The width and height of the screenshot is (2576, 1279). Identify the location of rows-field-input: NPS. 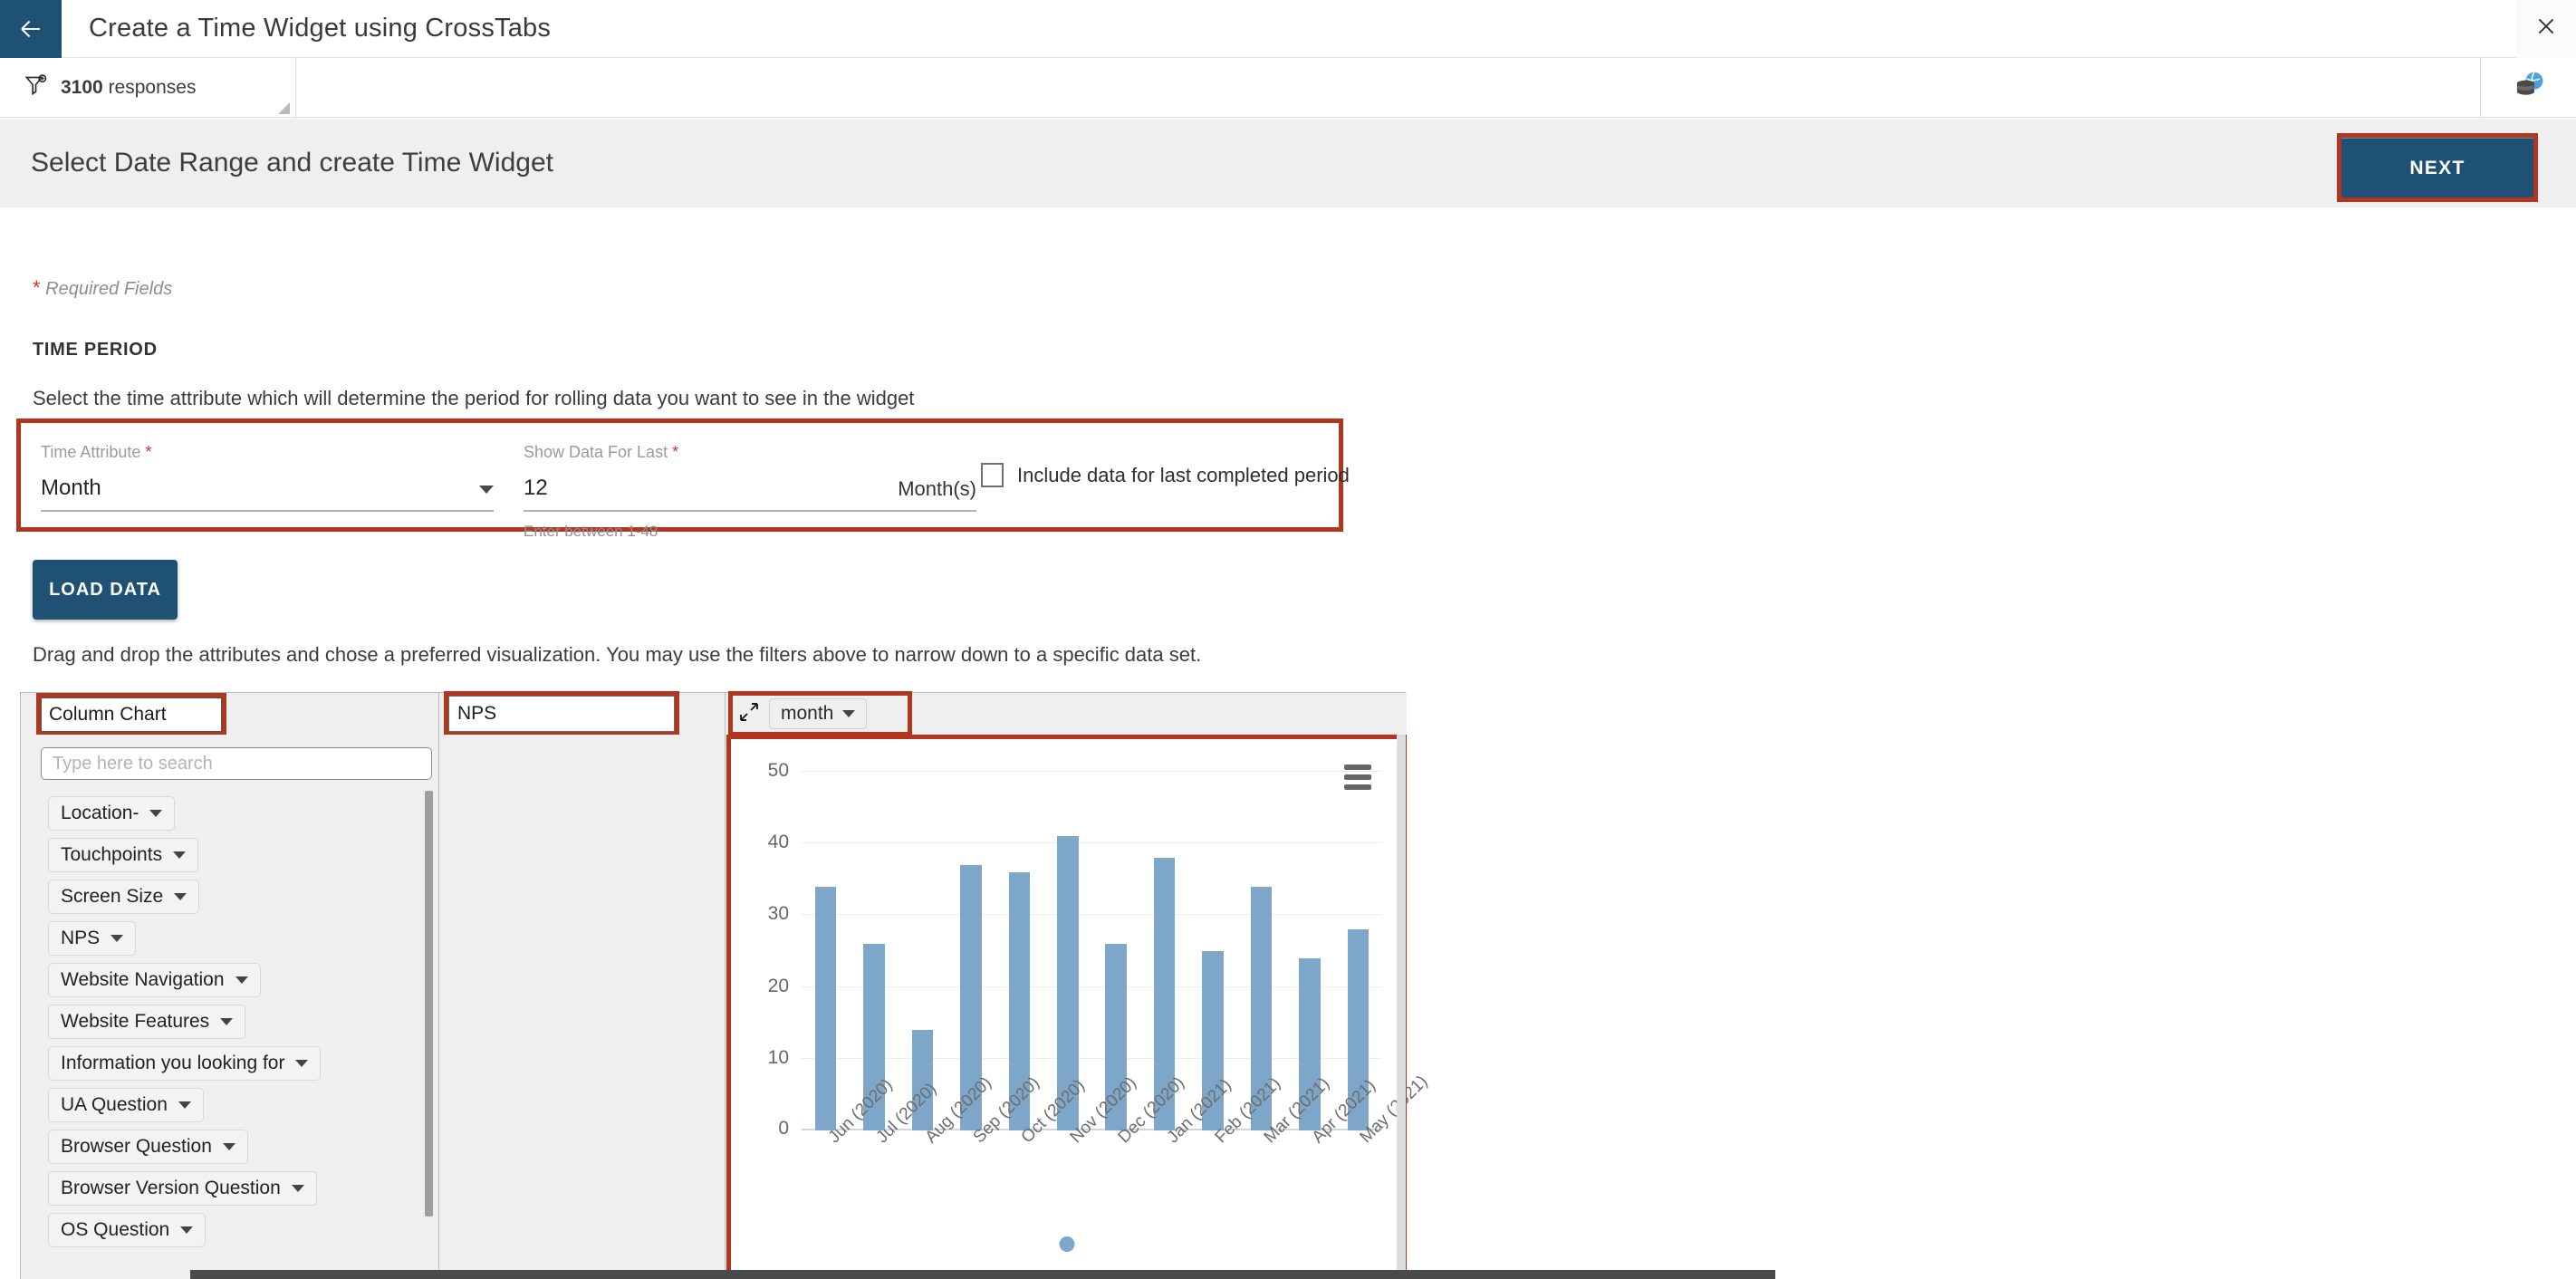
(561, 713).